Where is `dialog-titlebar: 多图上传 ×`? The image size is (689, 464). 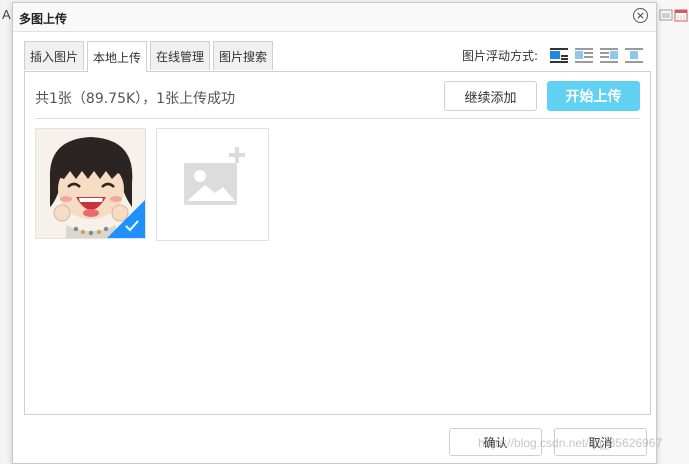 dialog-titlebar: 多图上传 × is located at coordinates (334, 17).